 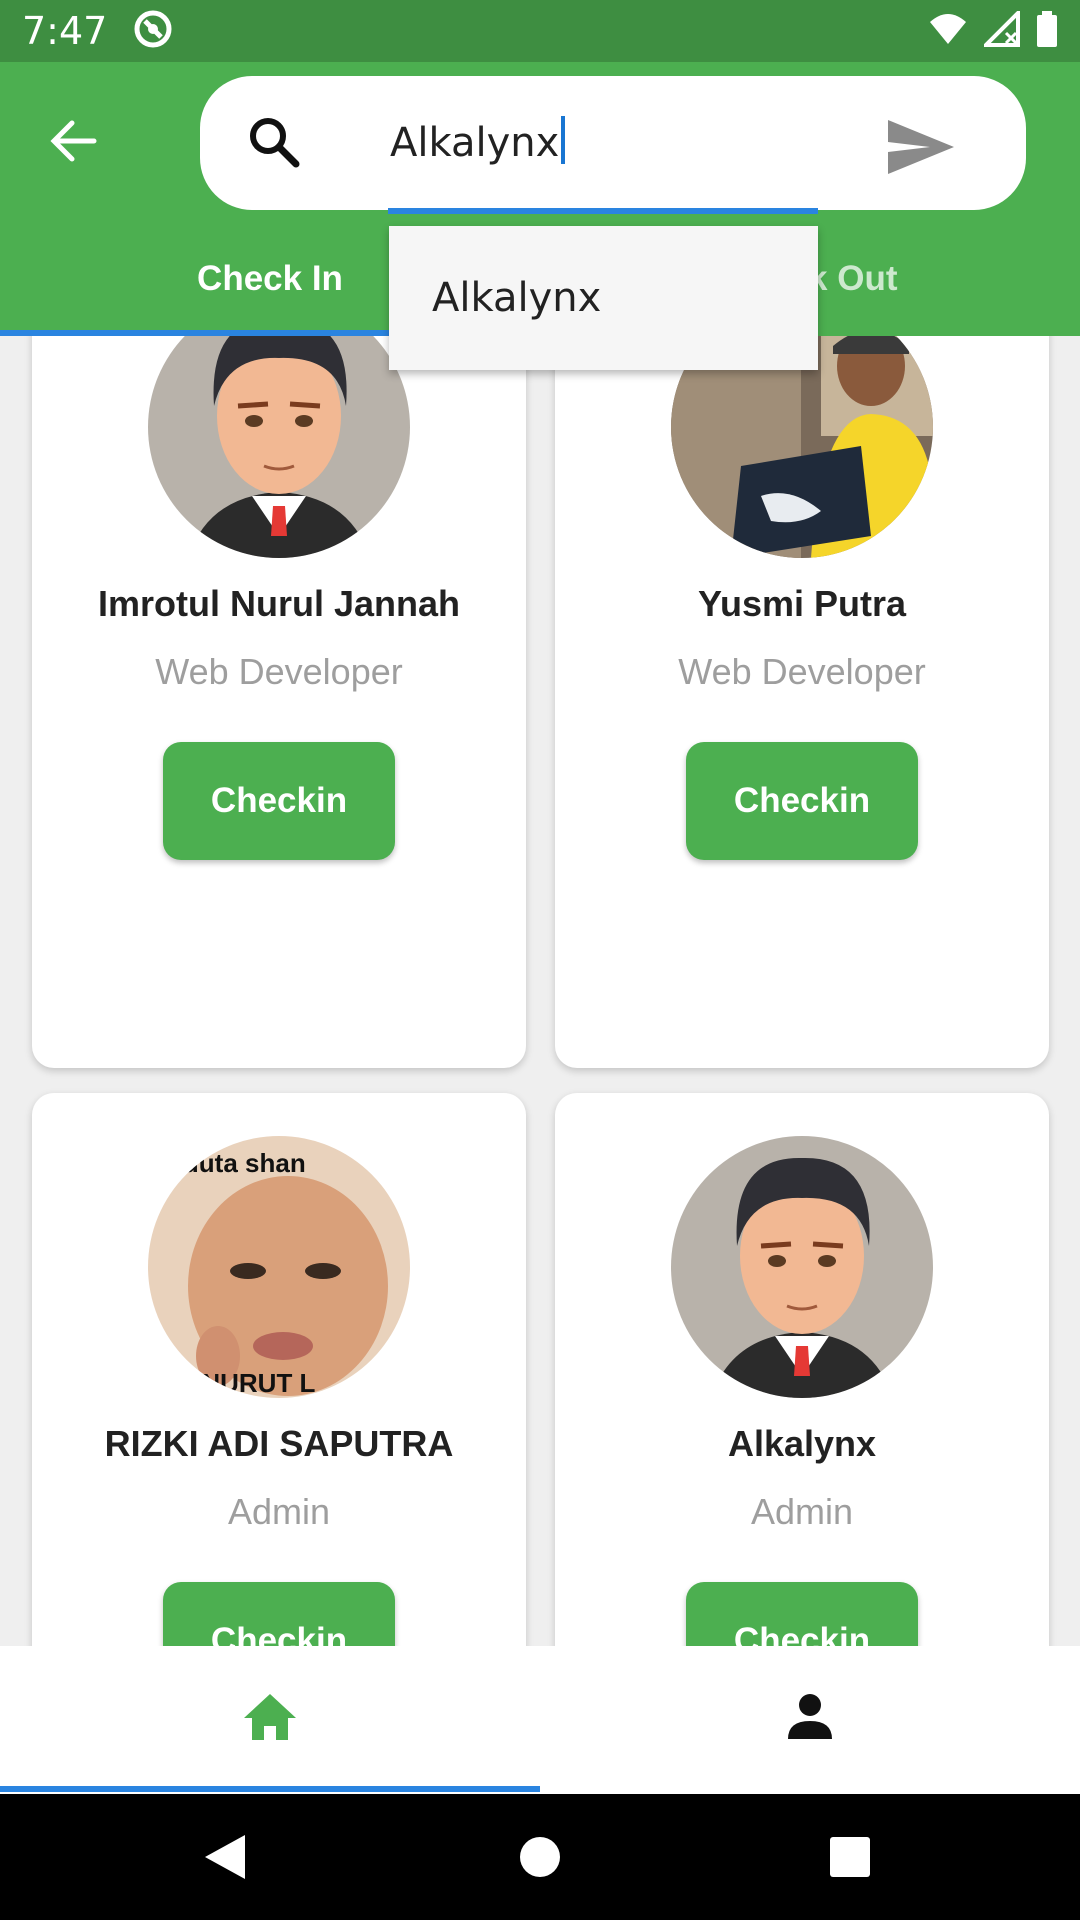 I want to click on employee-name: Alkalynx, so click(x=802, y=1443).